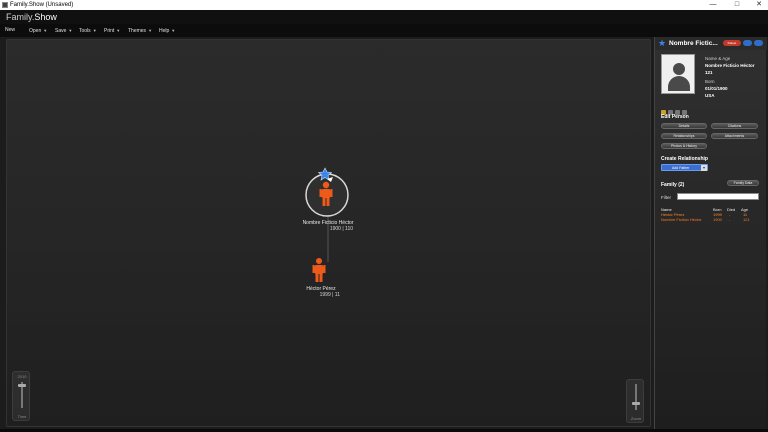 The width and height of the screenshot is (768, 432). I want to click on relationship-select: Add Father ▾, so click(684, 167).